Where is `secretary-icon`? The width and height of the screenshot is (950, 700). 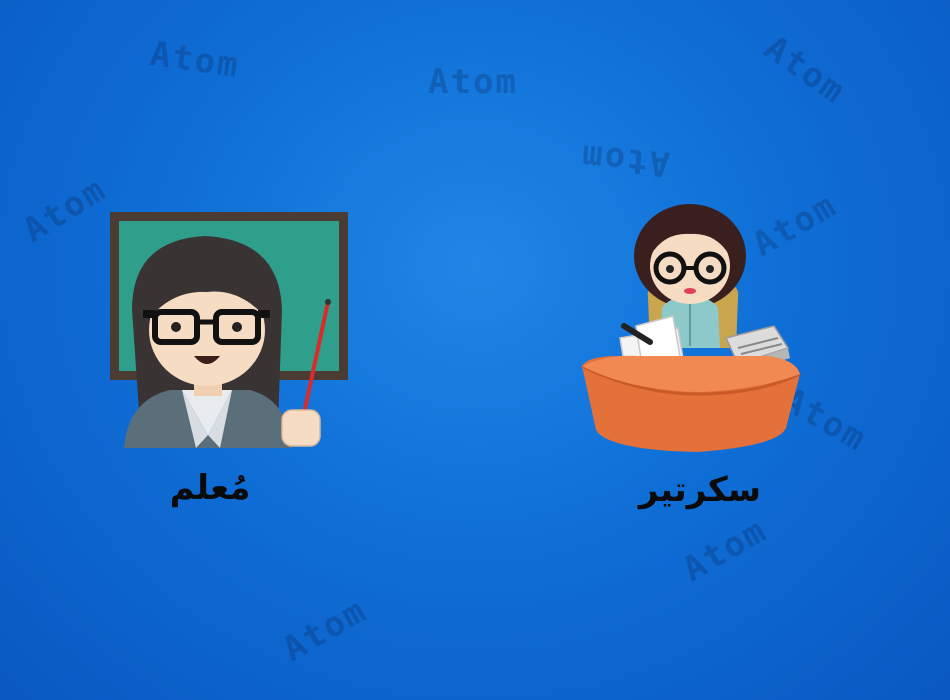
secretary-icon is located at coordinates (691, 328).